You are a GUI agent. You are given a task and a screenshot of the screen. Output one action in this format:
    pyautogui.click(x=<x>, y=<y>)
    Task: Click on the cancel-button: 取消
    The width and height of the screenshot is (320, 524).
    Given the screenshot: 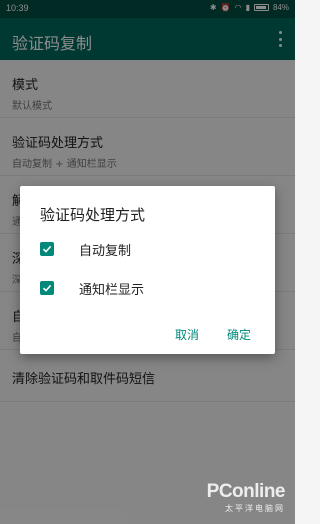 What is the action you would take?
    pyautogui.click(x=187, y=334)
    